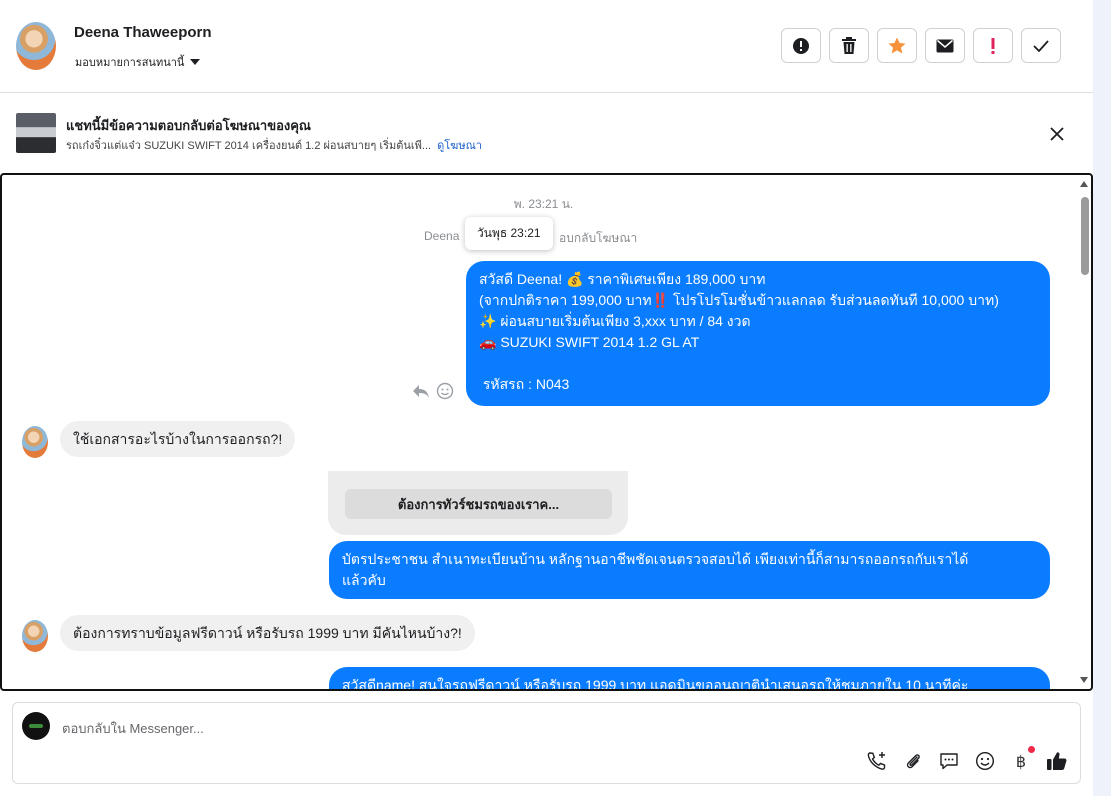  What do you see at coordinates (459, 146) in the screenshot?
I see `view-ad-link: ดูโฆษณา` at bounding box center [459, 146].